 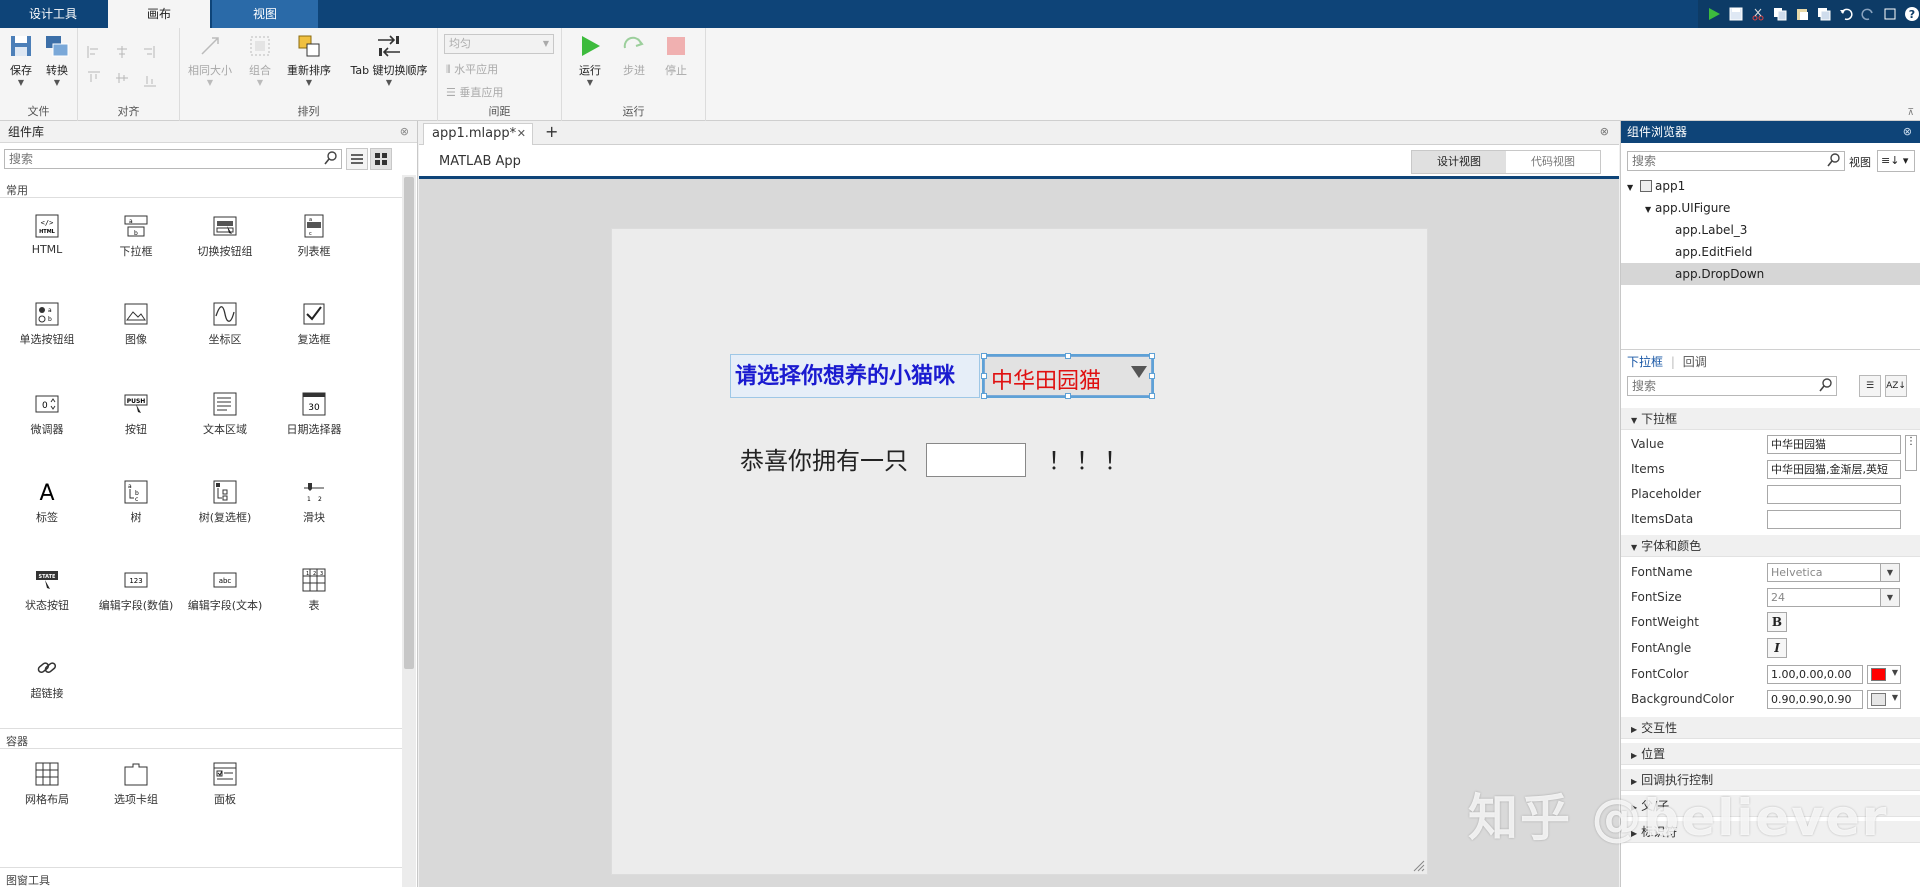 What do you see at coordinates (1910, 113) in the screenshot?
I see `collapse-ribbon-icon: ⊼` at bounding box center [1910, 113].